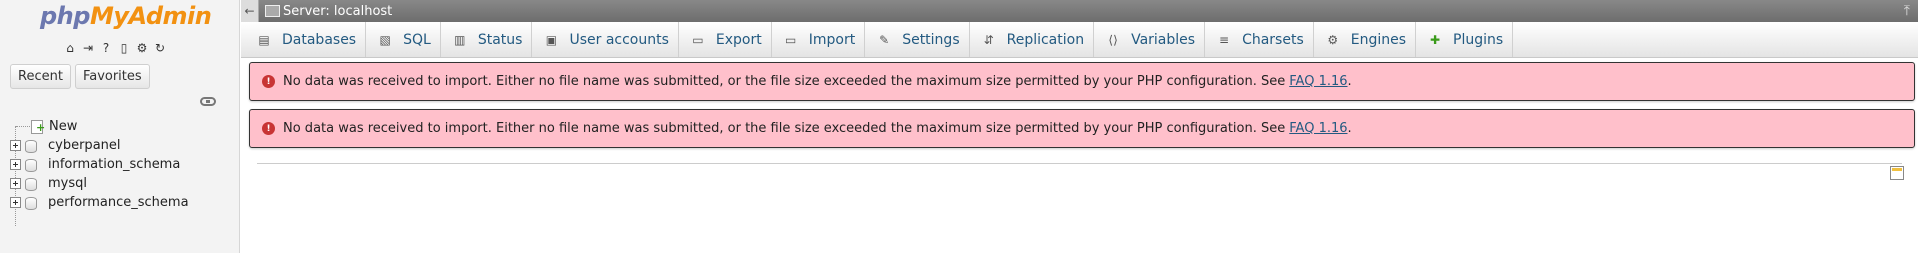  Describe the element at coordinates (250, 11) in the screenshot. I see `collapse-navigation-button: ←` at that location.